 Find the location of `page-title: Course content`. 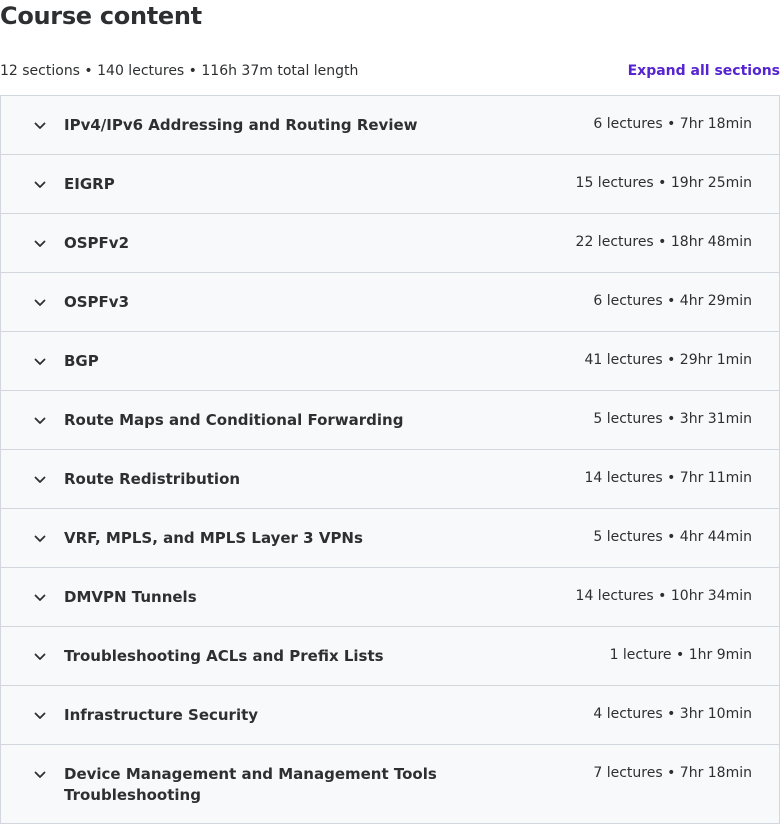

page-title: Course content is located at coordinates (101, 16).